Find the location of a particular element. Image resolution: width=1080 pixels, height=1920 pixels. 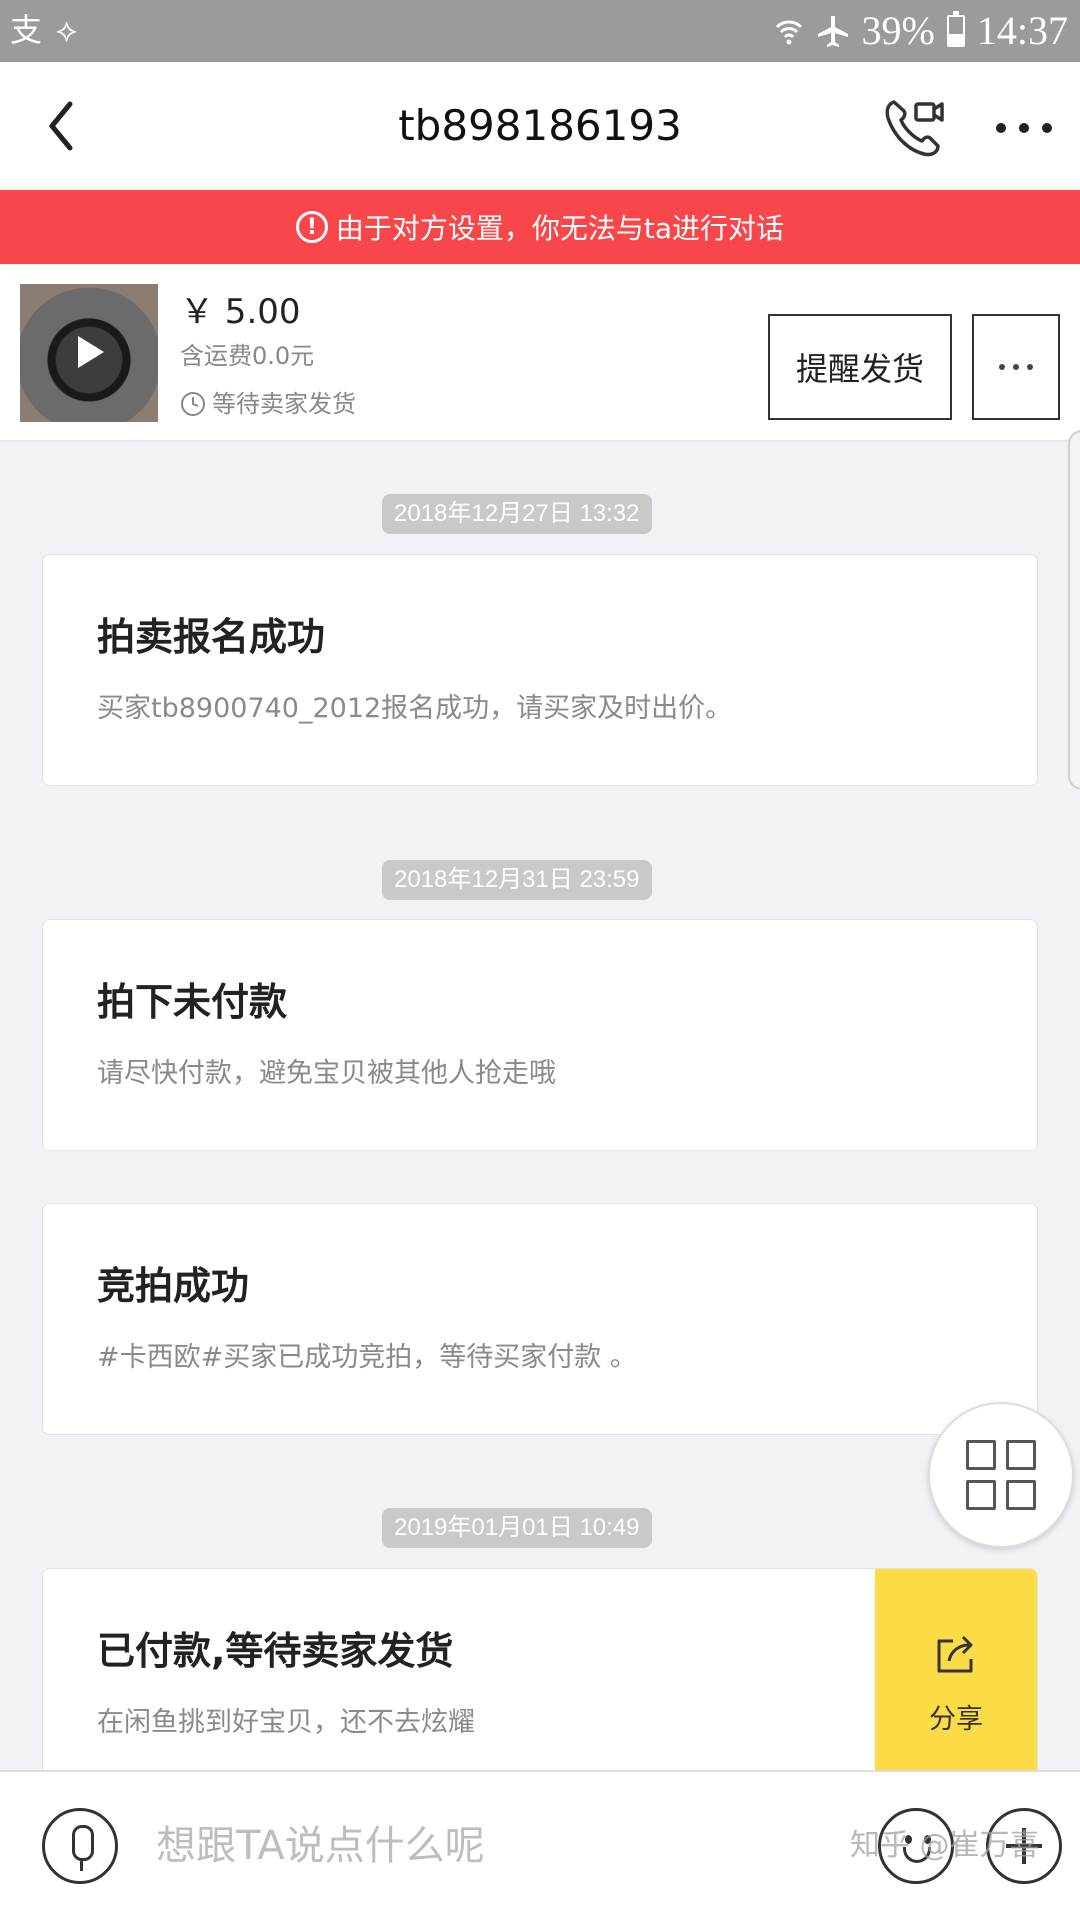

alert-icon: ! is located at coordinates (311, 227).